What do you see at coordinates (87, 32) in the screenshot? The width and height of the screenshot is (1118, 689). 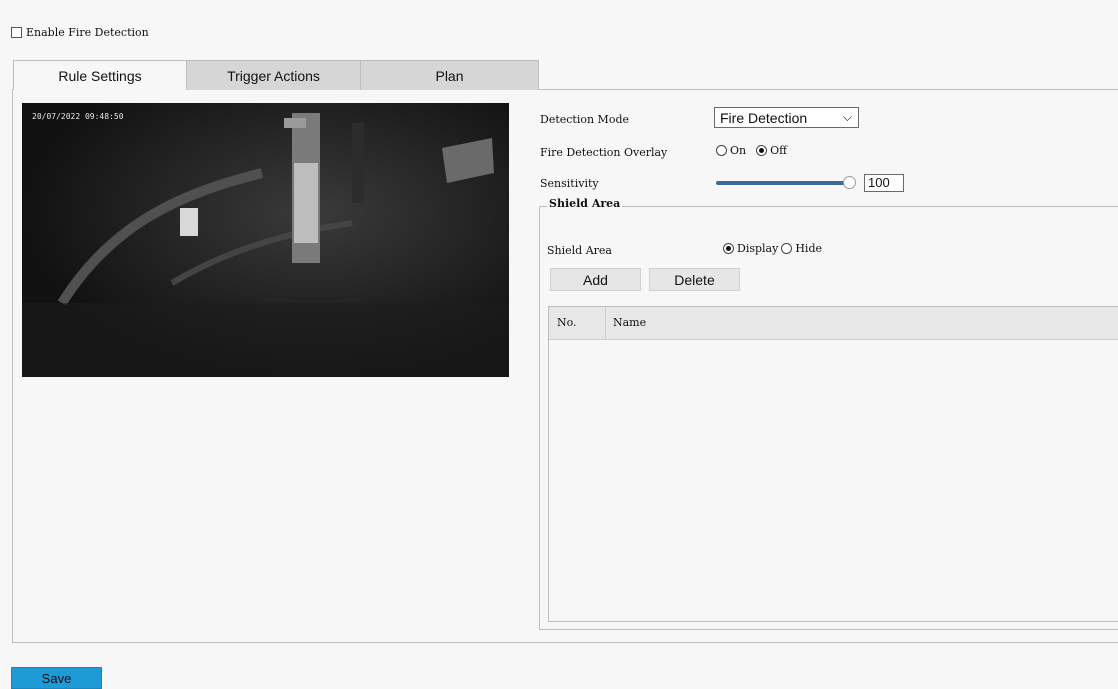 I see `enable-fire-detection-label: Enable Fire Detection` at bounding box center [87, 32].